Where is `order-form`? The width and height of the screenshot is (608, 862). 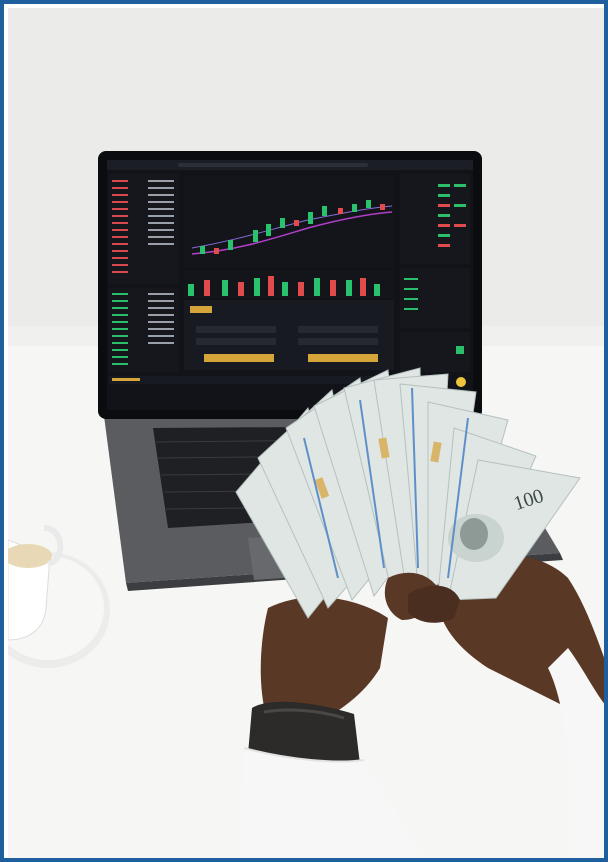
order-form is located at coordinates (289, 335).